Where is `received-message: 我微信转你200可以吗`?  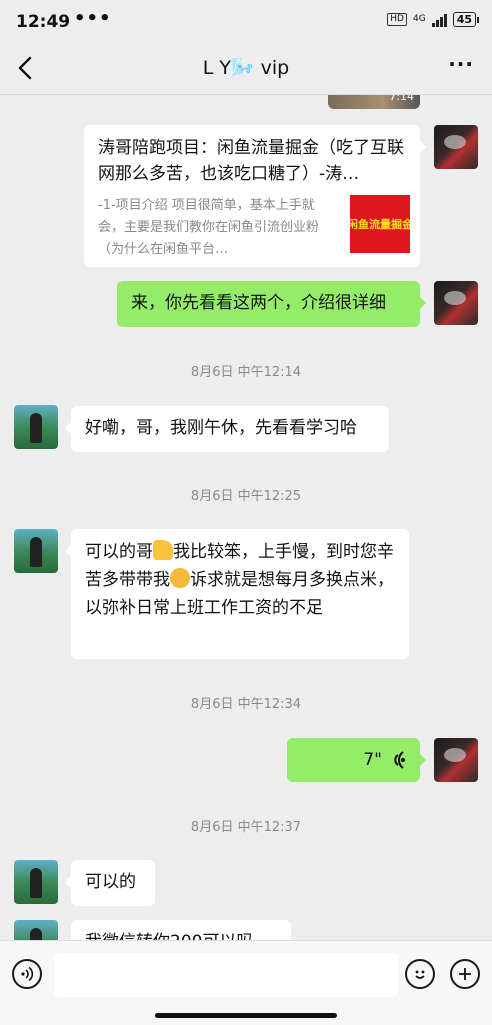
received-message: 我微信转你200可以吗 is located at coordinates (181, 930).